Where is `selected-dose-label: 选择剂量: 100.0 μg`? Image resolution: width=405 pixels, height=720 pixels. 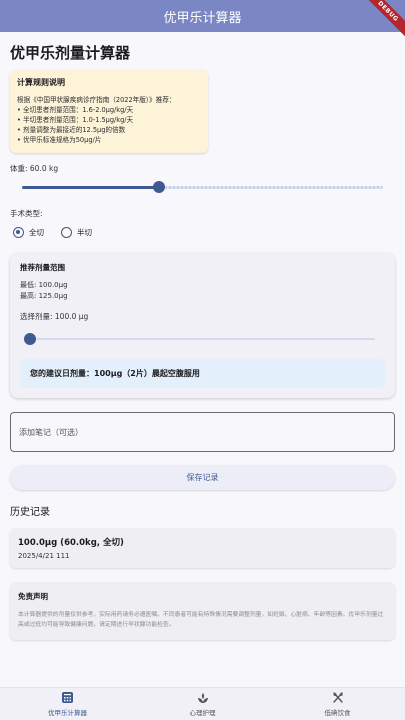
selected-dose-label: 选择剂量: 100.0 μg is located at coordinates (54, 316).